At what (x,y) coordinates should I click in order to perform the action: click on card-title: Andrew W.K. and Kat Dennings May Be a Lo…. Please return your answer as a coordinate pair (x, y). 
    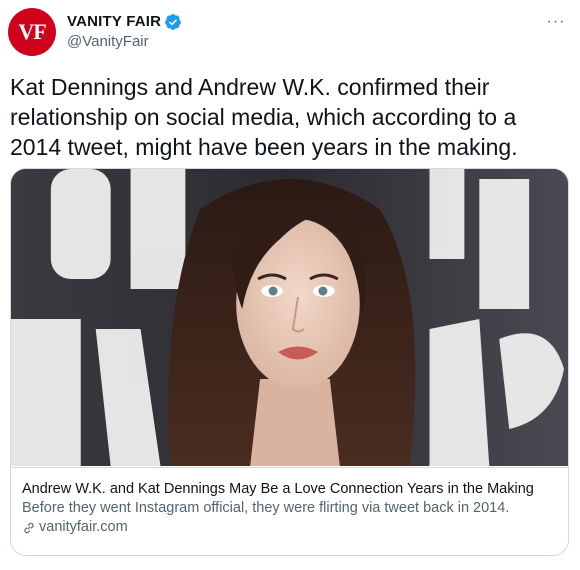
    Looking at the image, I should click on (278, 489).